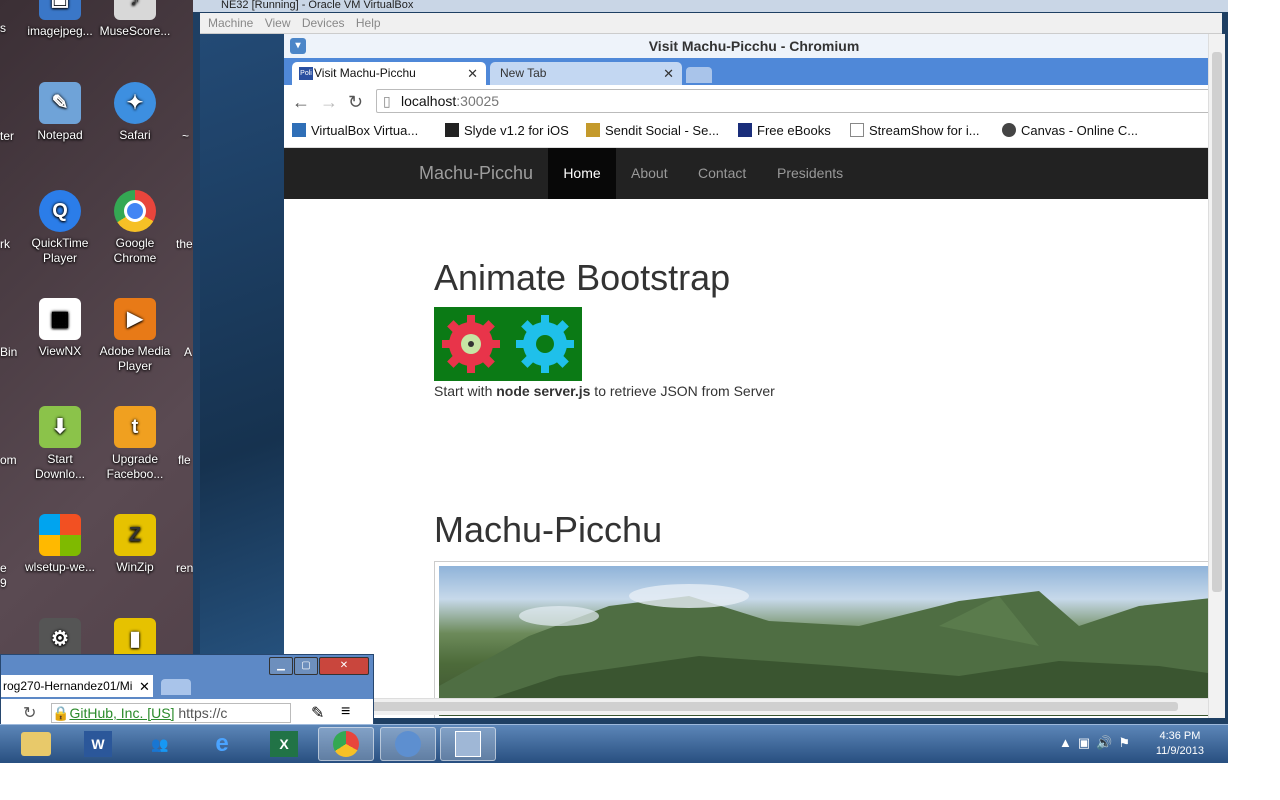 This screenshot has width=1280, height=800. I want to click on excel-taskbar-button: X, so click(284, 744).